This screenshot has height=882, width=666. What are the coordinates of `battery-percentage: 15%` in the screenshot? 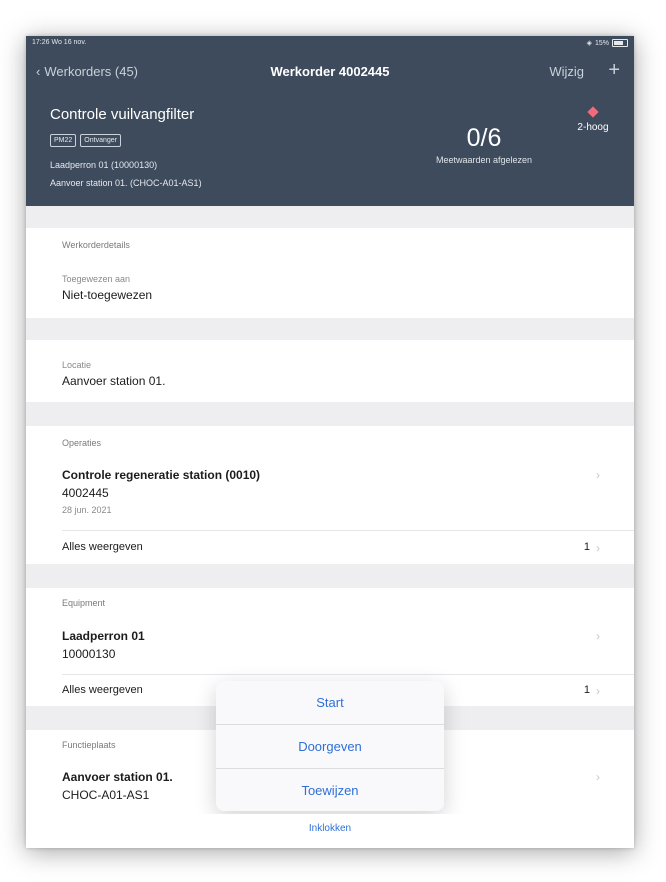 It's located at (601, 43).